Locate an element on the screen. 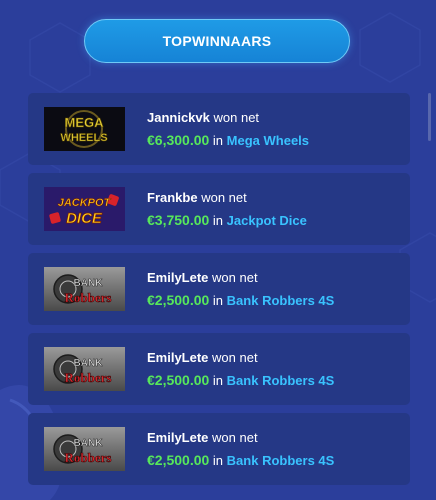 This screenshot has height=500, width=436. winner-line: Frankbe won net is located at coordinates (274, 198).